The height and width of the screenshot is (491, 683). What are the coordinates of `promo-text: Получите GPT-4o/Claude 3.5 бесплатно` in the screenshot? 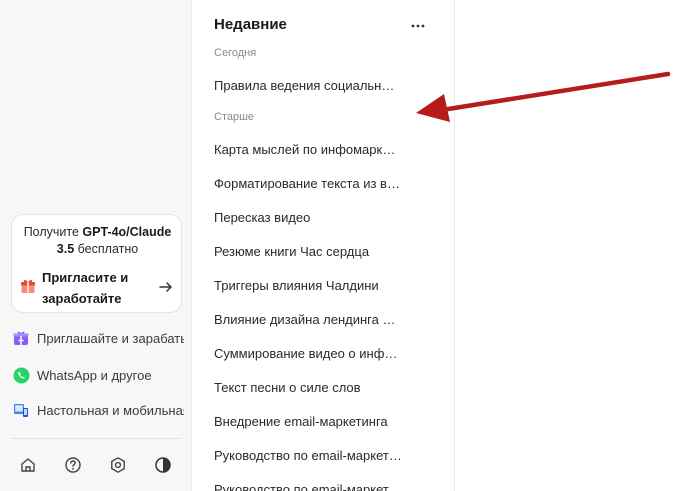 It's located at (97, 240).